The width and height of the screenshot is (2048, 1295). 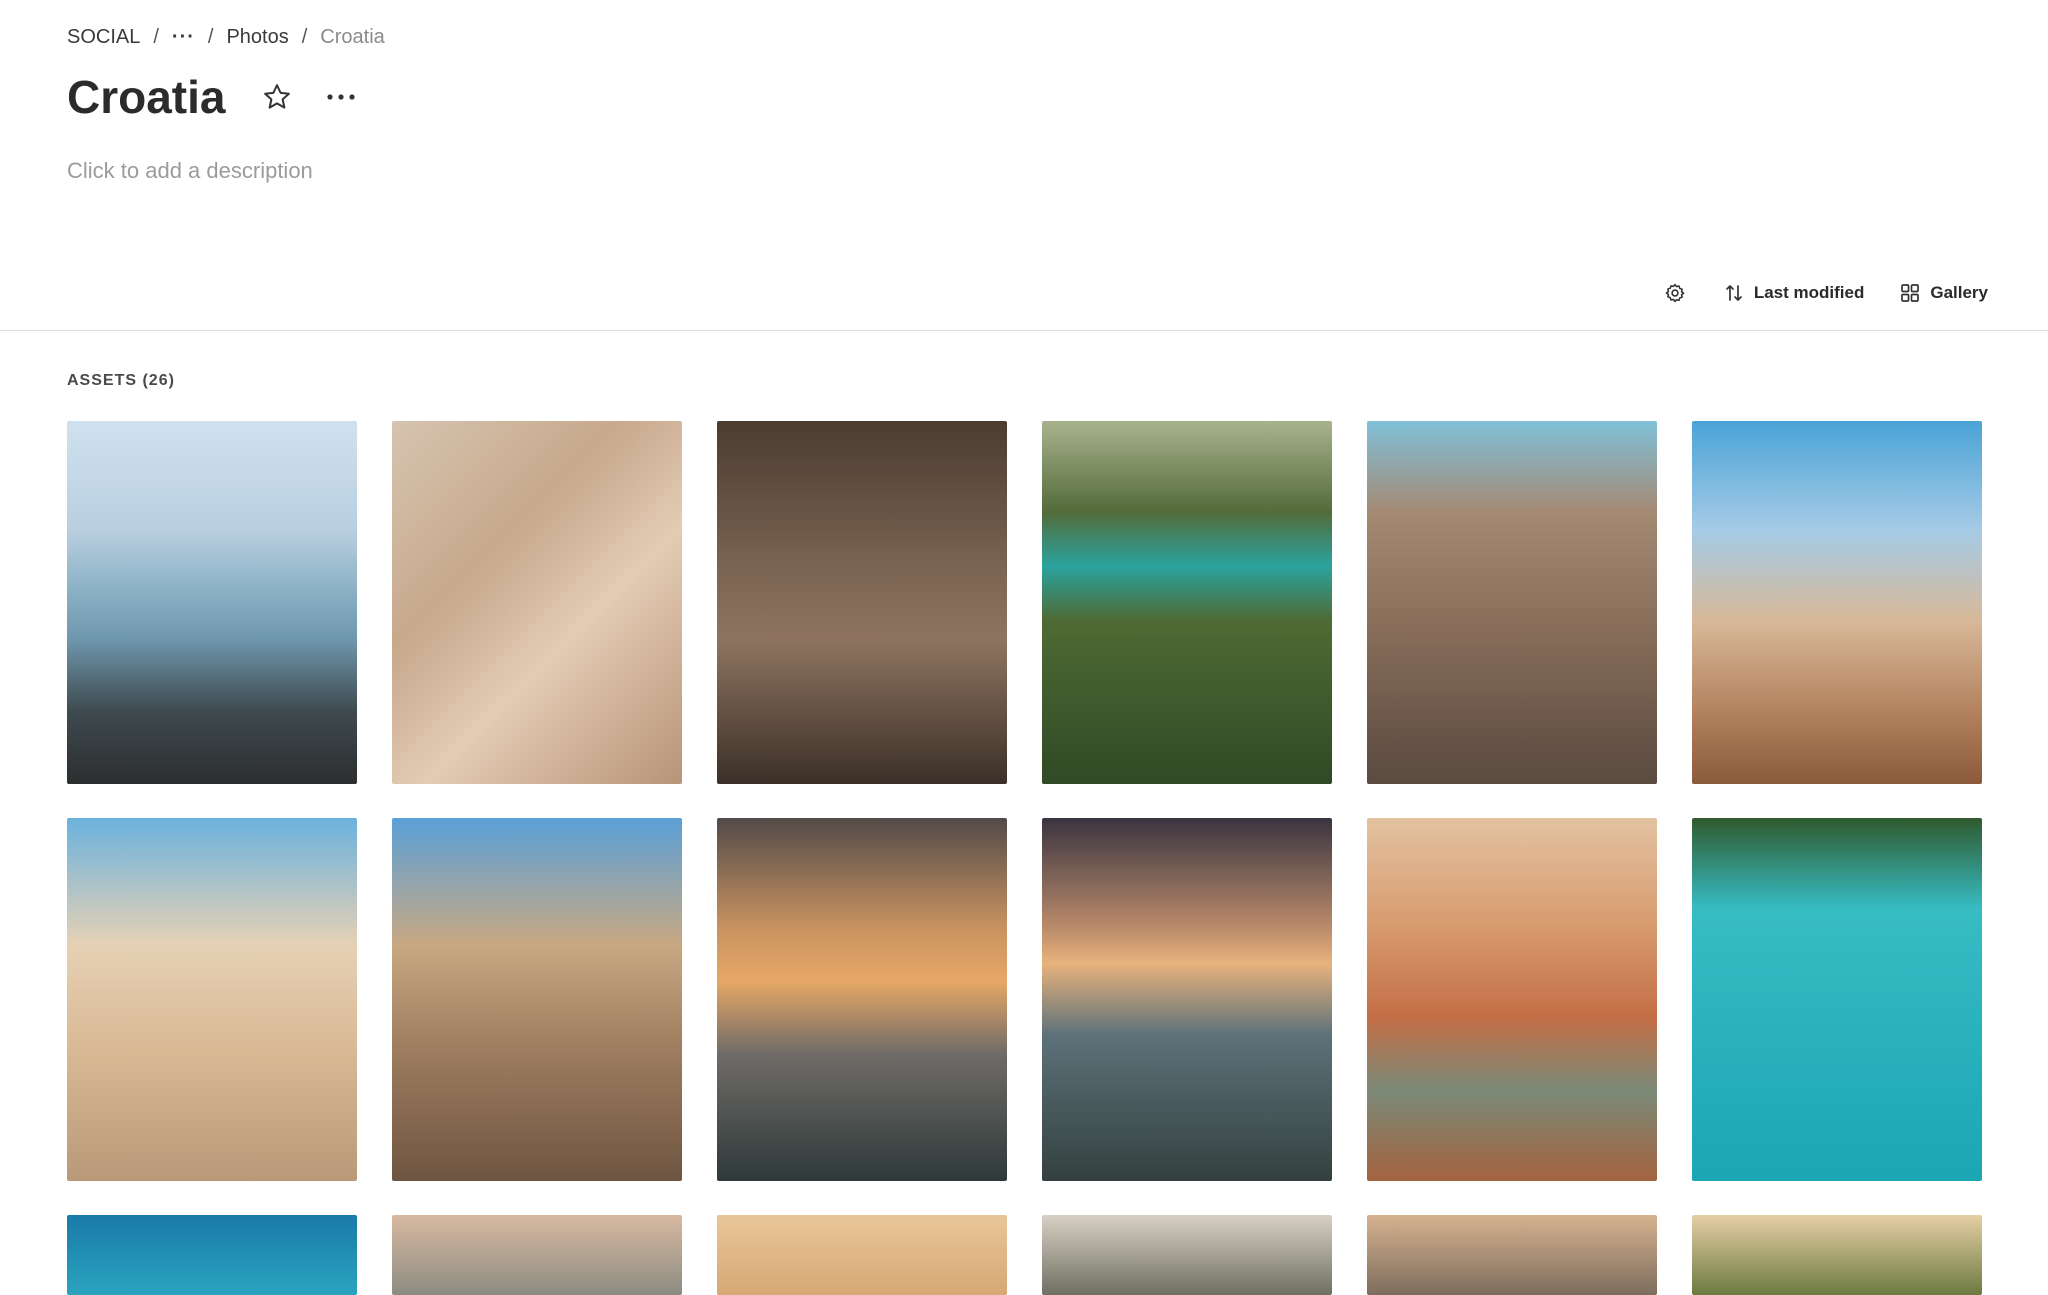 I want to click on breadcrumb-photos: Photos, so click(x=257, y=37).